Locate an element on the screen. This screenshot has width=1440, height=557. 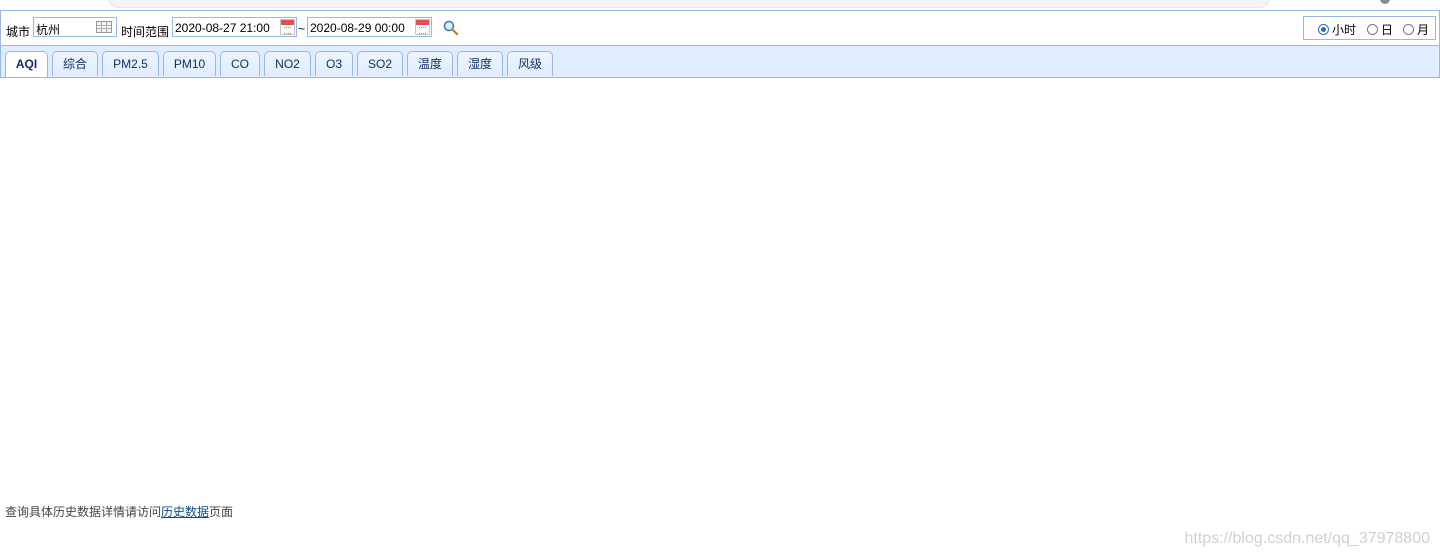
tab-no2: NO2 is located at coordinates (287, 63).